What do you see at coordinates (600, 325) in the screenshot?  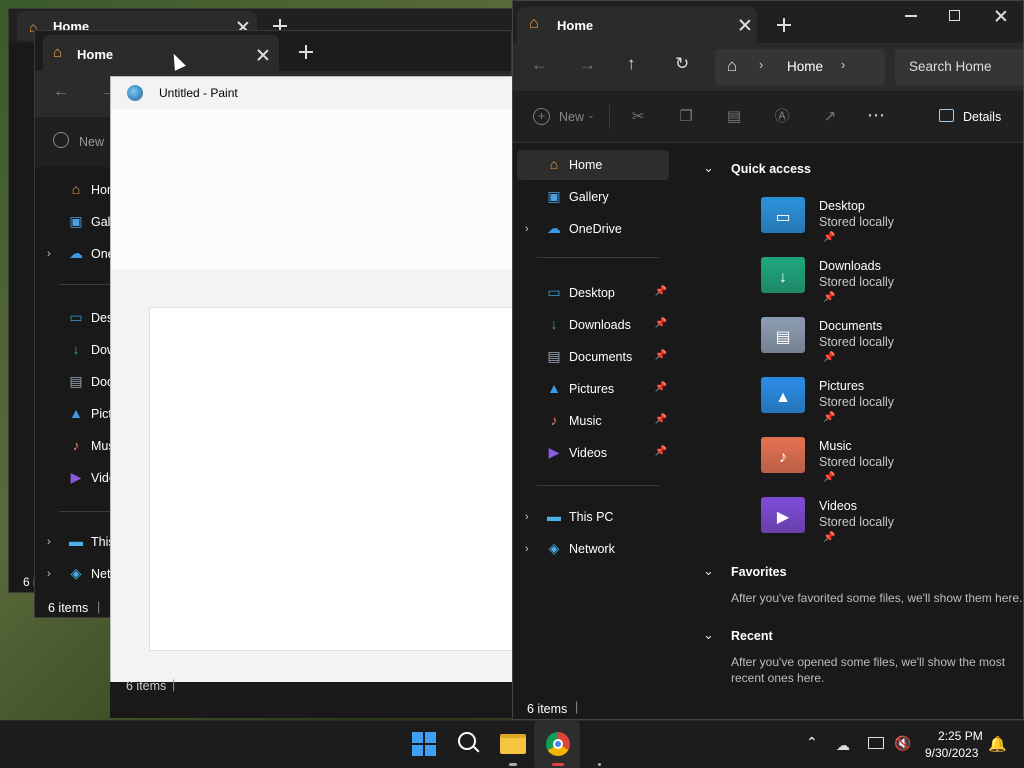 I see `sidebar-item-label: Downloads` at bounding box center [600, 325].